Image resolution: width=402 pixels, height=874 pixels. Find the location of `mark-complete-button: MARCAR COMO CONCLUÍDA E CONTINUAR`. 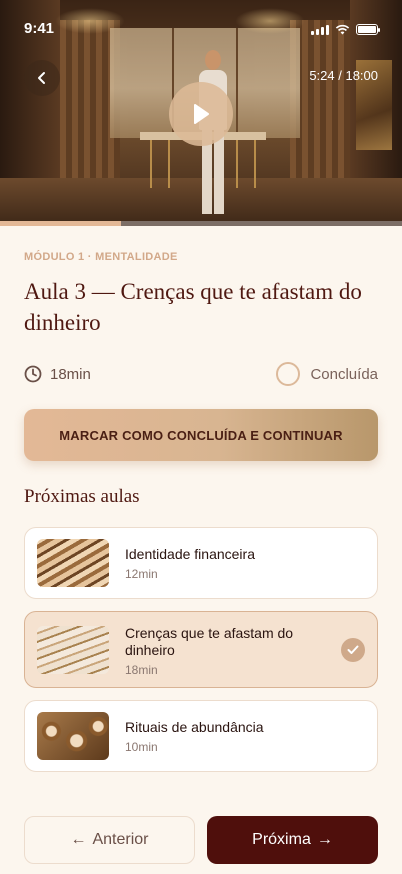

mark-complete-button: MARCAR COMO CONCLUÍDA E CONTINUAR is located at coordinates (201, 435).